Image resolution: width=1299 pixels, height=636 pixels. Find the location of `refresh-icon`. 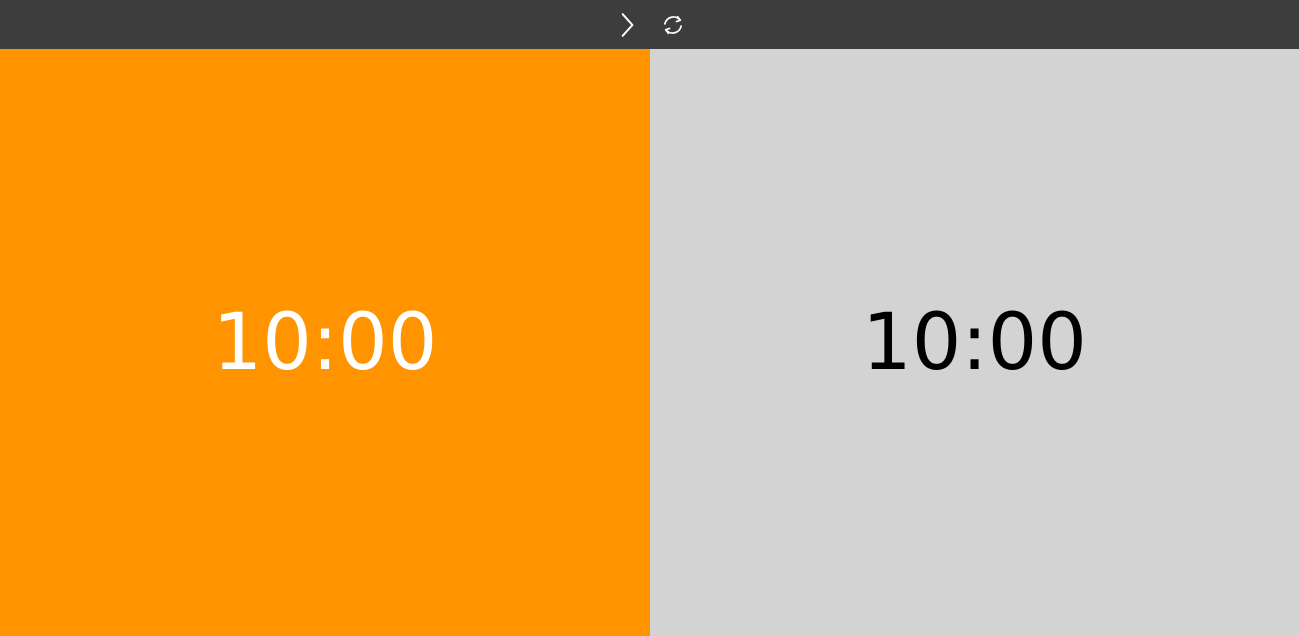

refresh-icon is located at coordinates (672, 24).